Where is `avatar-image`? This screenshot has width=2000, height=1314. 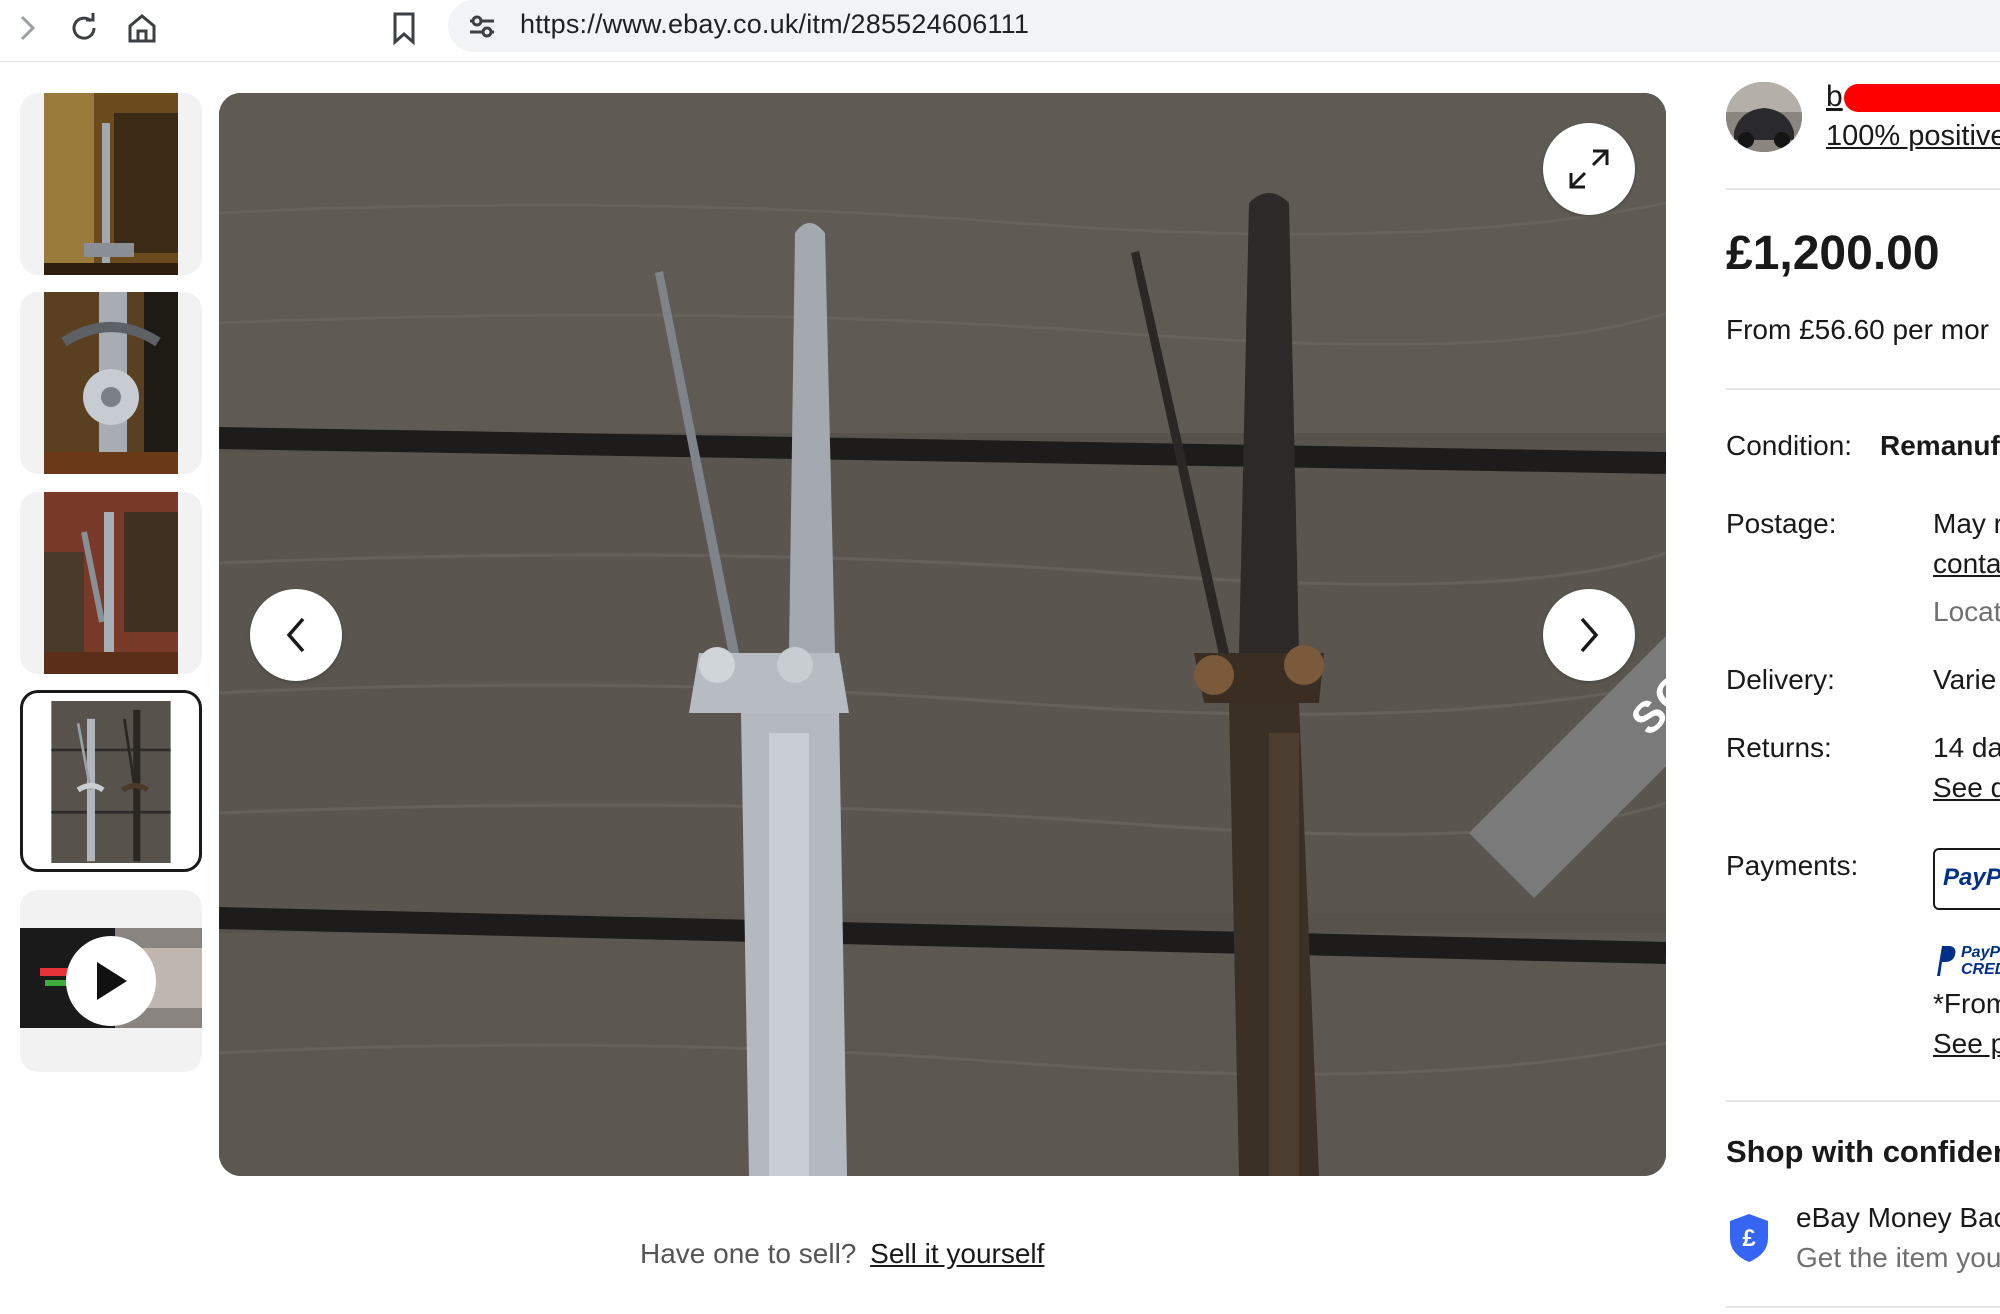
avatar-image is located at coordinates (1764, 117).